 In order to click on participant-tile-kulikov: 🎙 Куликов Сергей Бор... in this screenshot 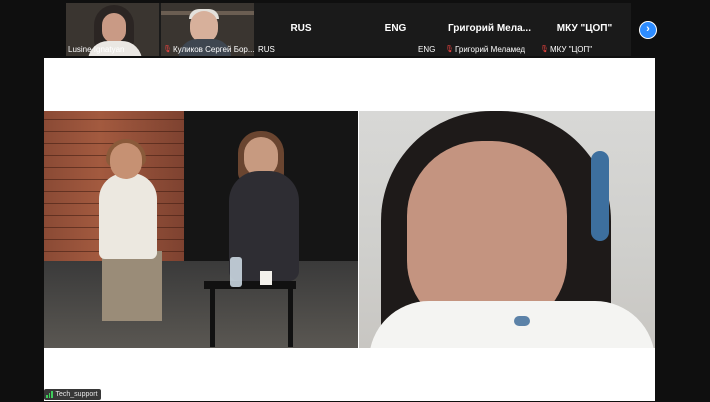, I will do `click(207, 29)`.